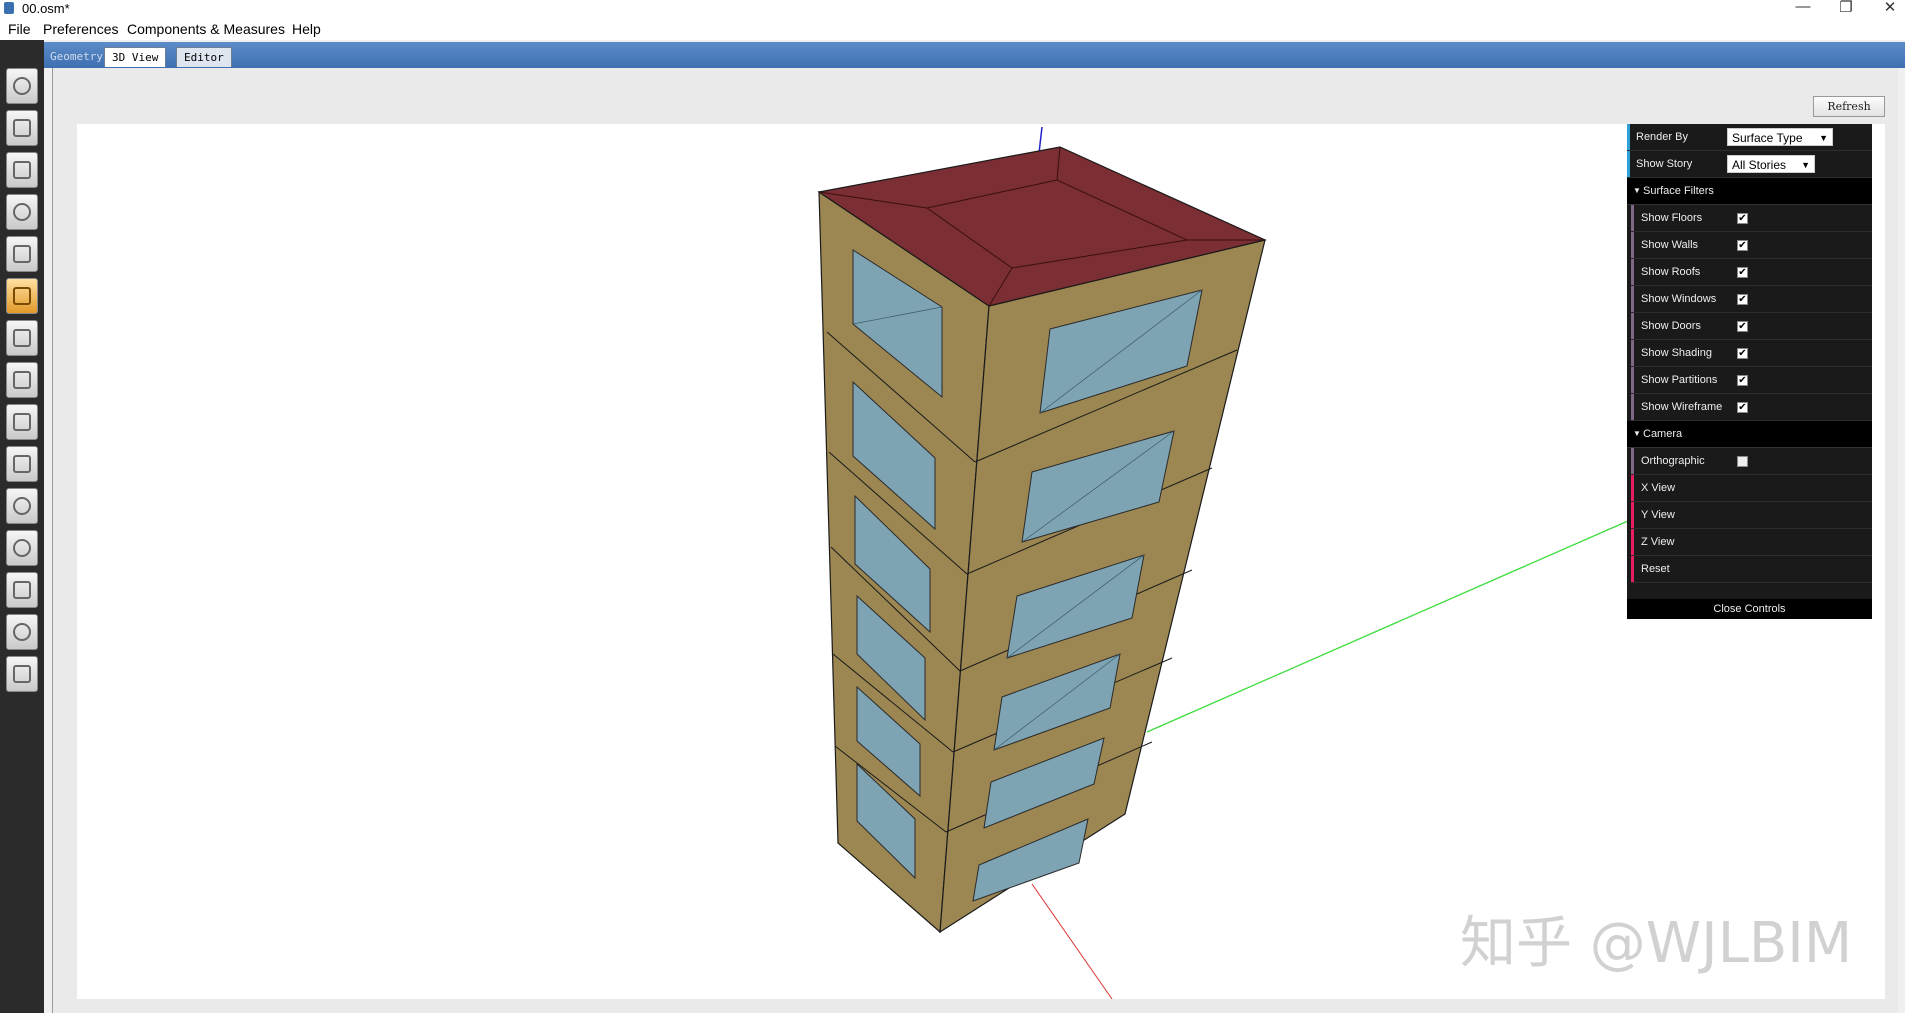 Image resolution: width=1905 pixels, height=1013 pixels. Describe the element at coordinates (22, 86) in the screenshot. I see `site-icon` at that location.